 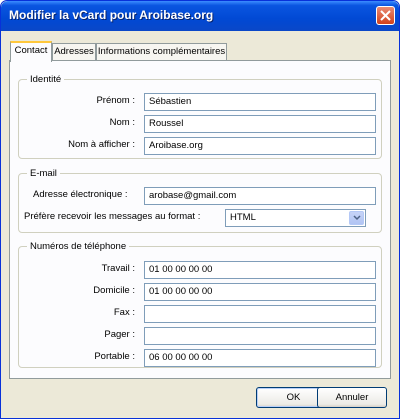 I want to click on mobile-phone-label: Portable :, so click(x=114, y=356).